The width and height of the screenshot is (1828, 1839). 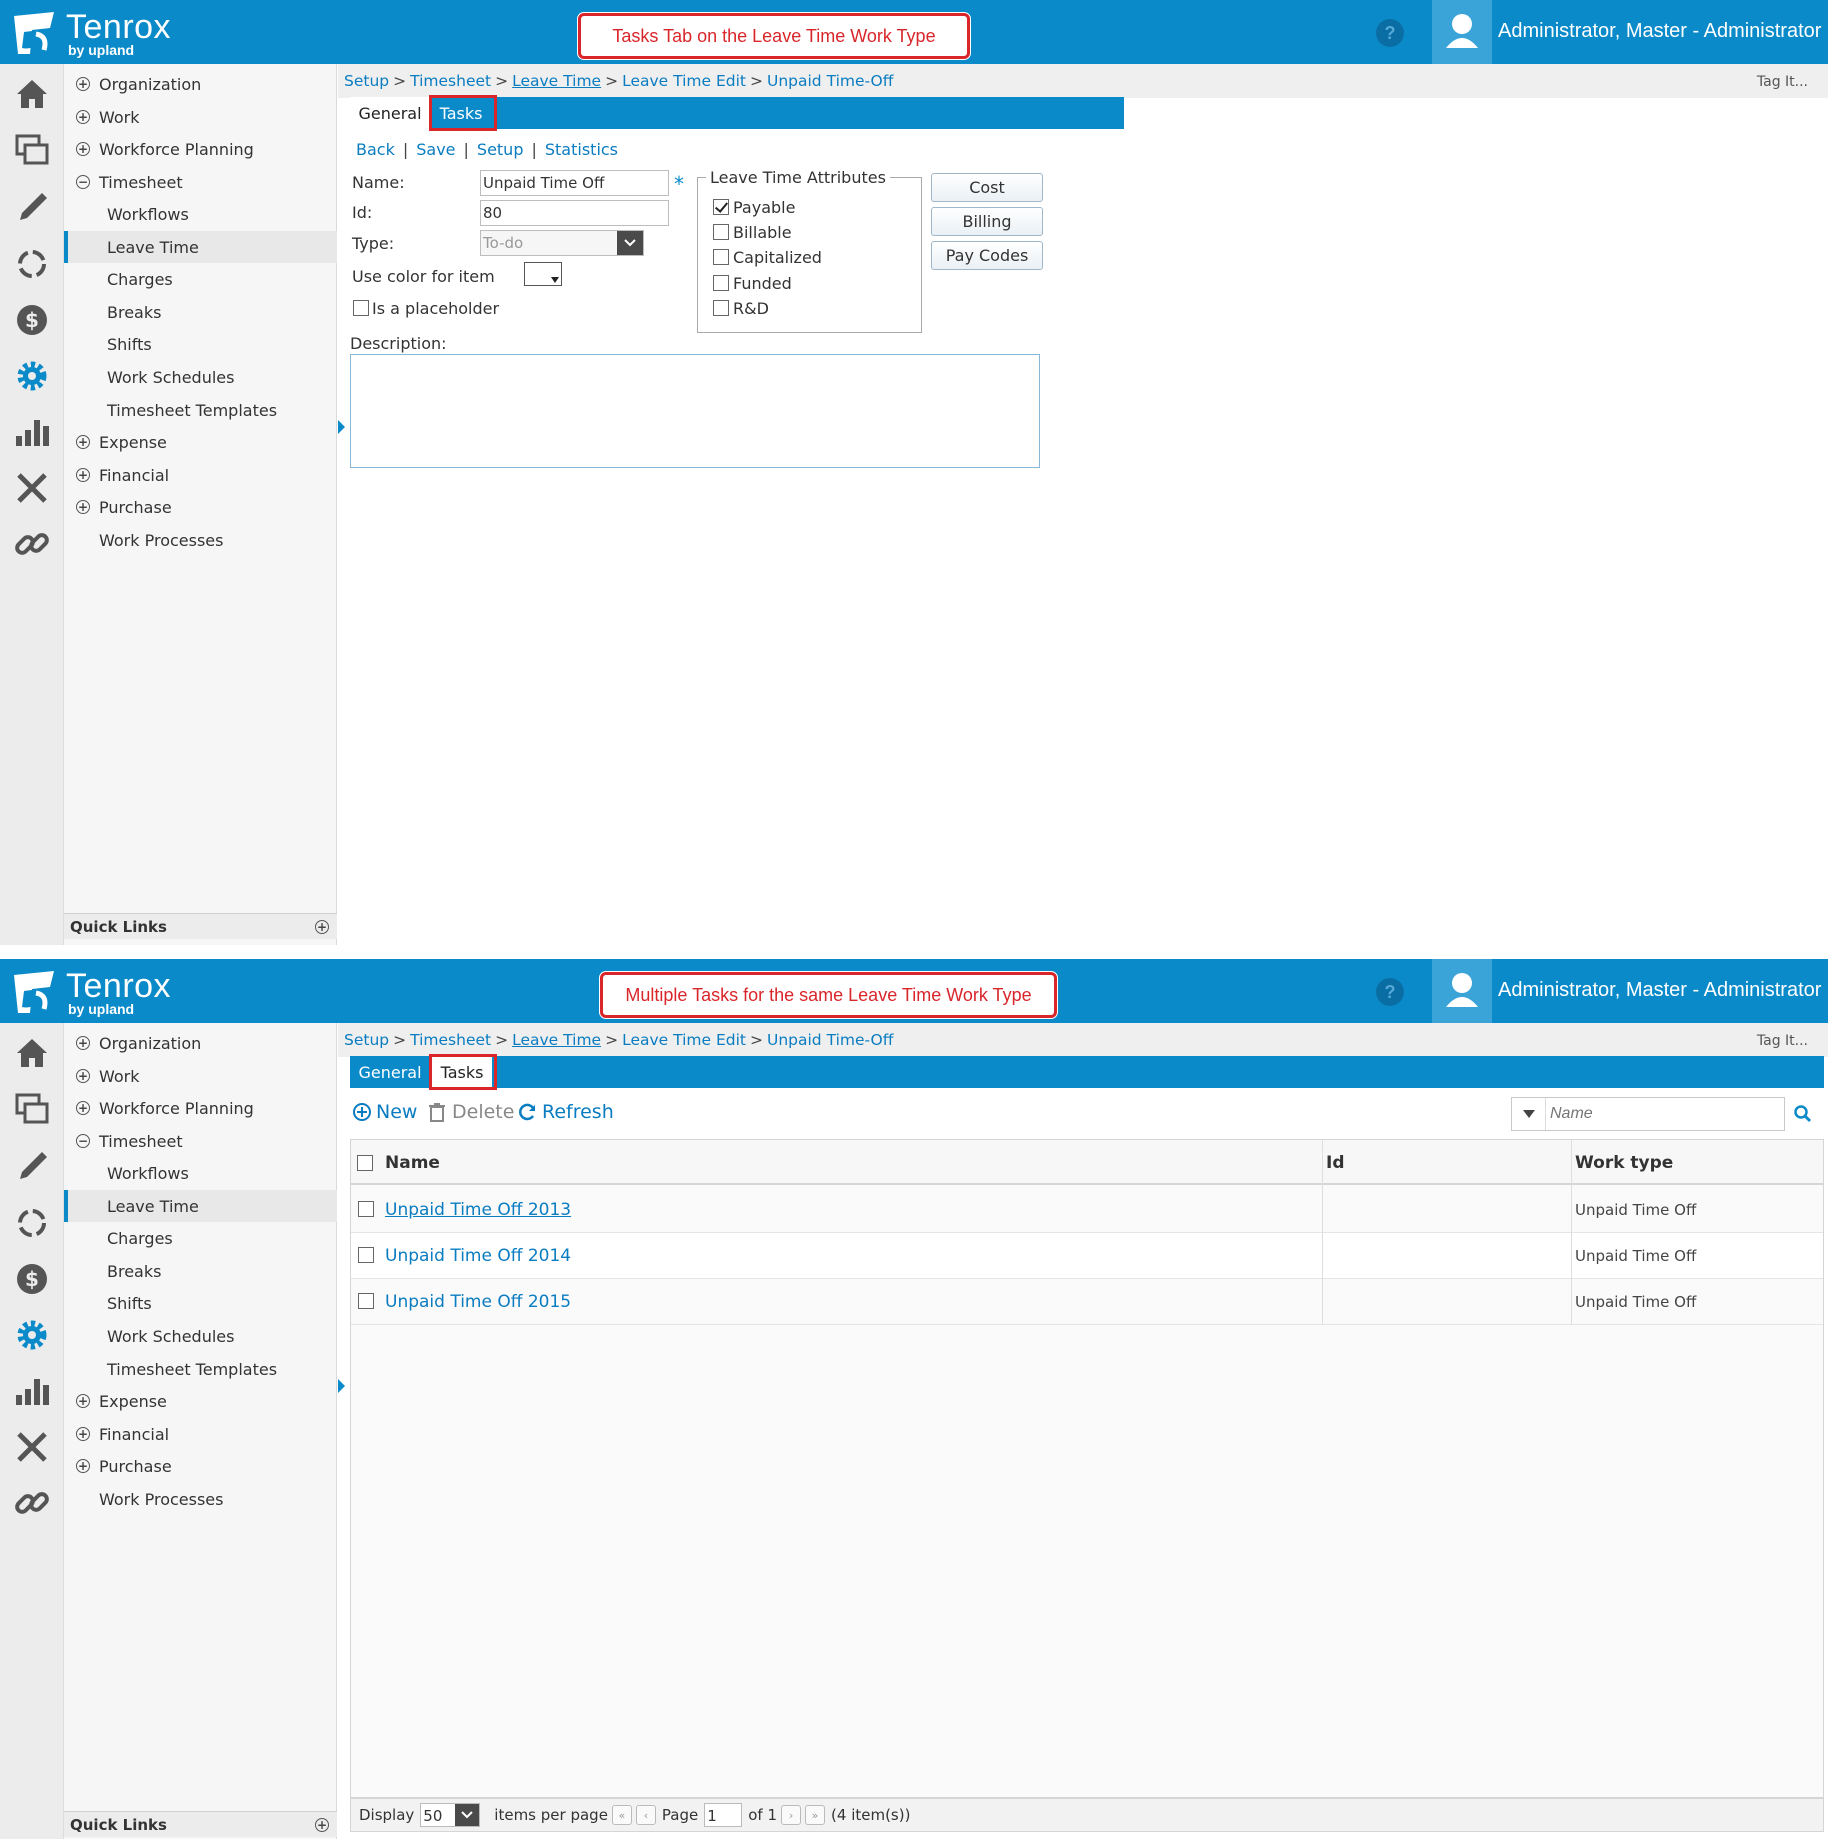 What do you see at coordinates (32, 150) in the screenshot?
I see `windows-icon` at bounding box center [32, 150].